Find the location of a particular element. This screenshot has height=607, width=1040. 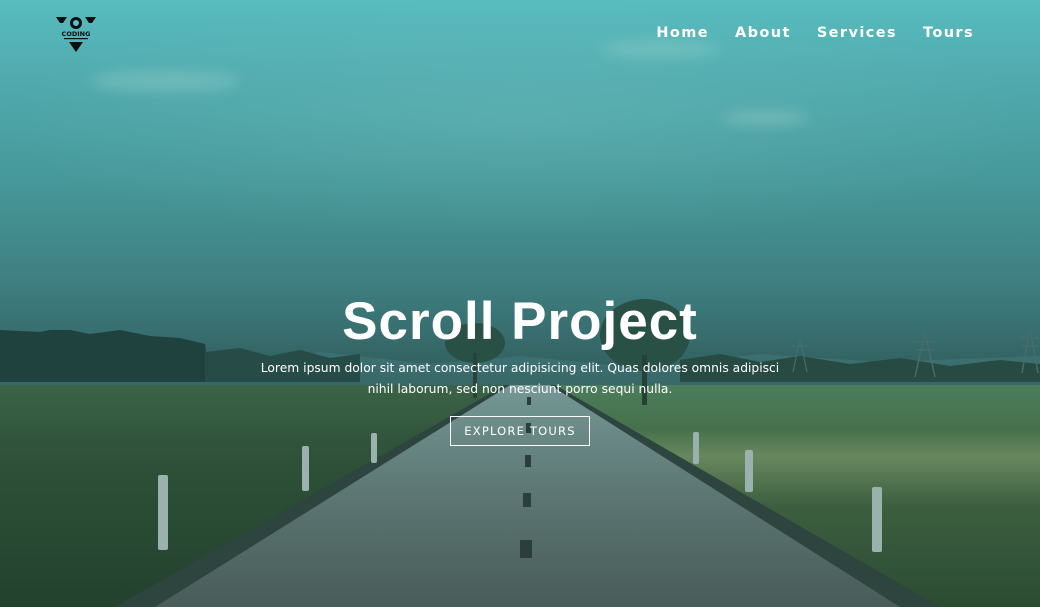

logo-text: CODING is located at coordinates (76, 34).